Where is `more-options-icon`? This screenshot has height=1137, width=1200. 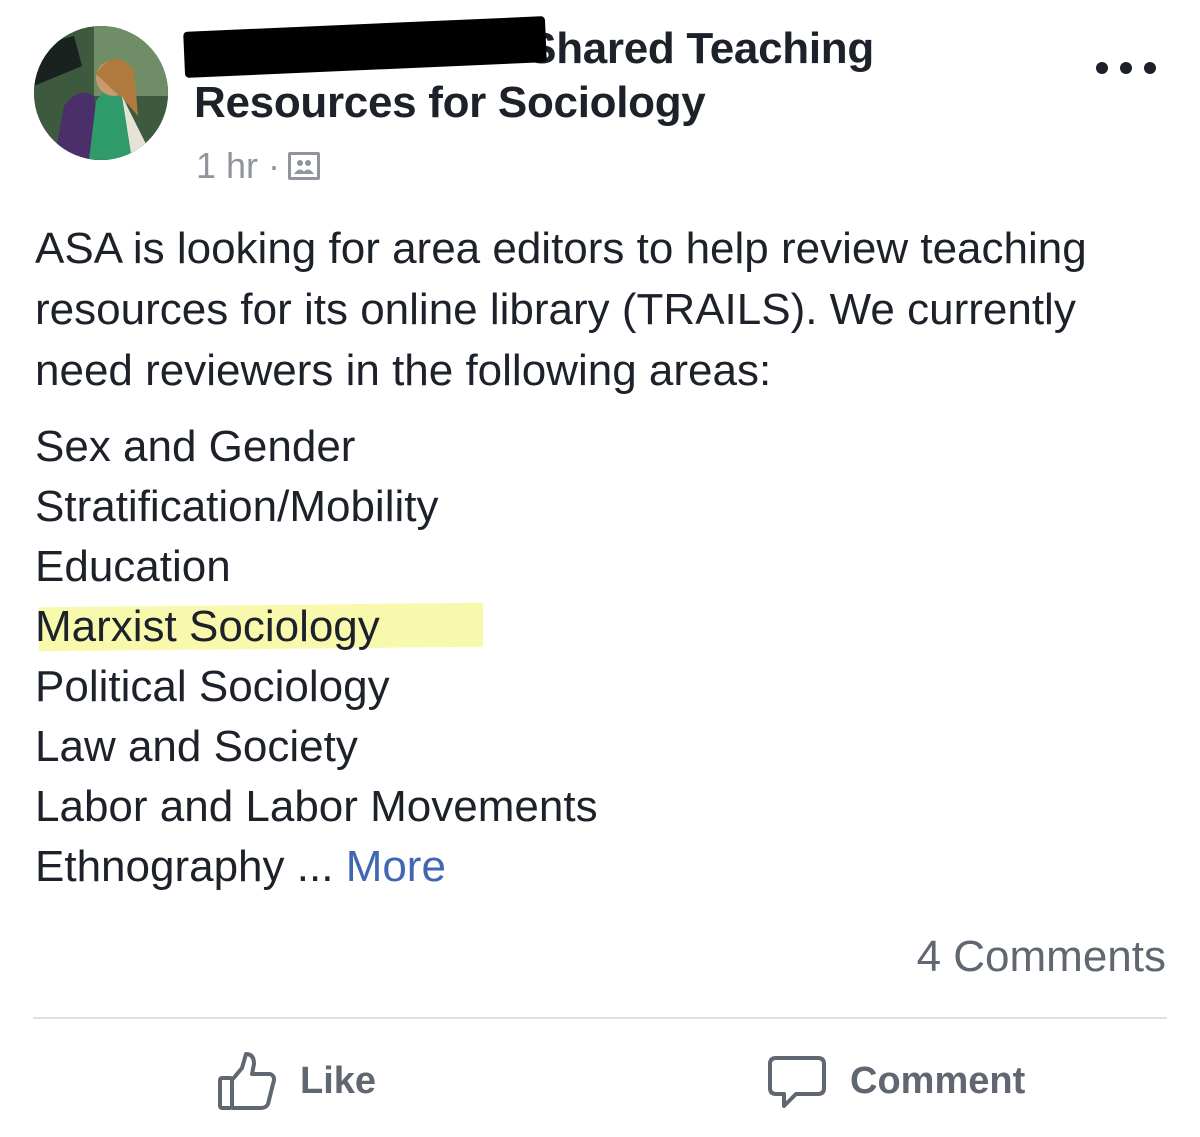 more-options-icon is located at coordinates (1126, 68).